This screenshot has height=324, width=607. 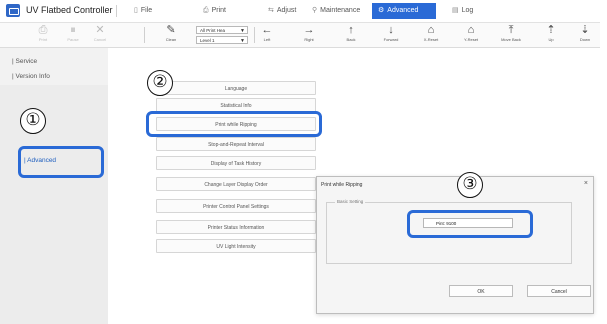 I want to click on printer-control-panel-settings-button: Printer Control Panel Settings, so click(x=236, y=206).